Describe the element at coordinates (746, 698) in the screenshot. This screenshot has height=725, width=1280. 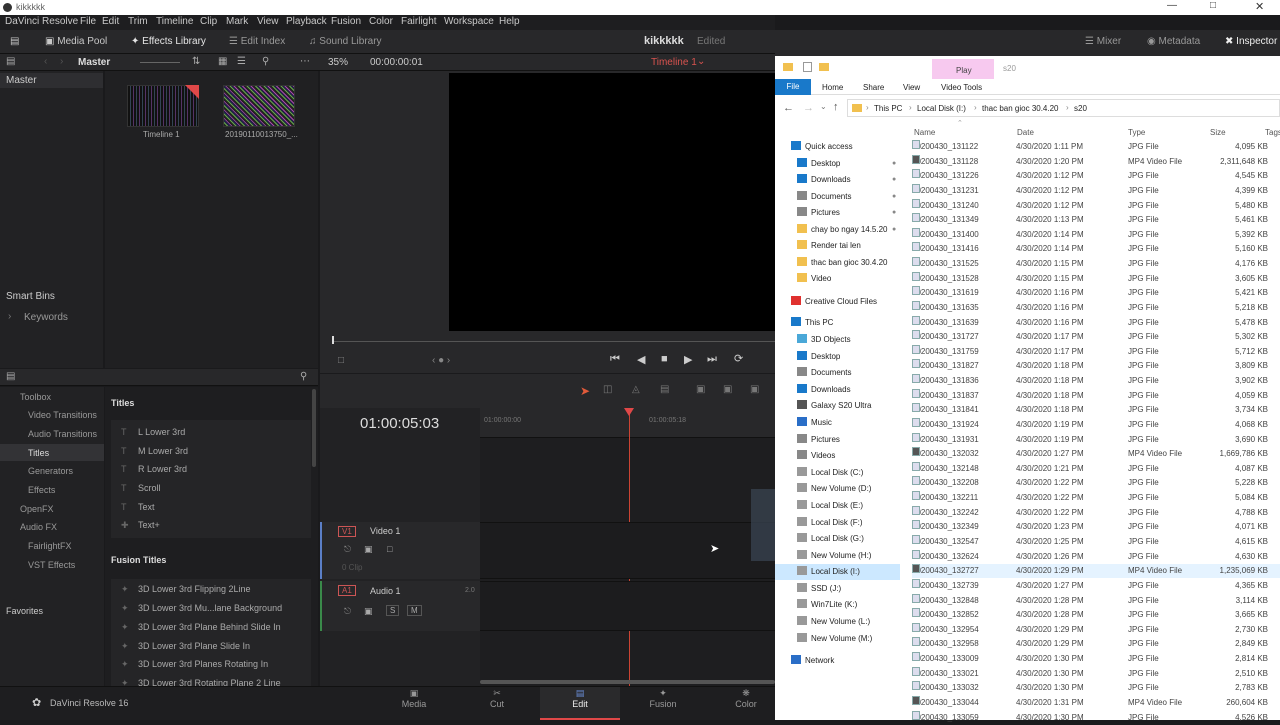
I see `page-color-button: ❋ Color` at that location.